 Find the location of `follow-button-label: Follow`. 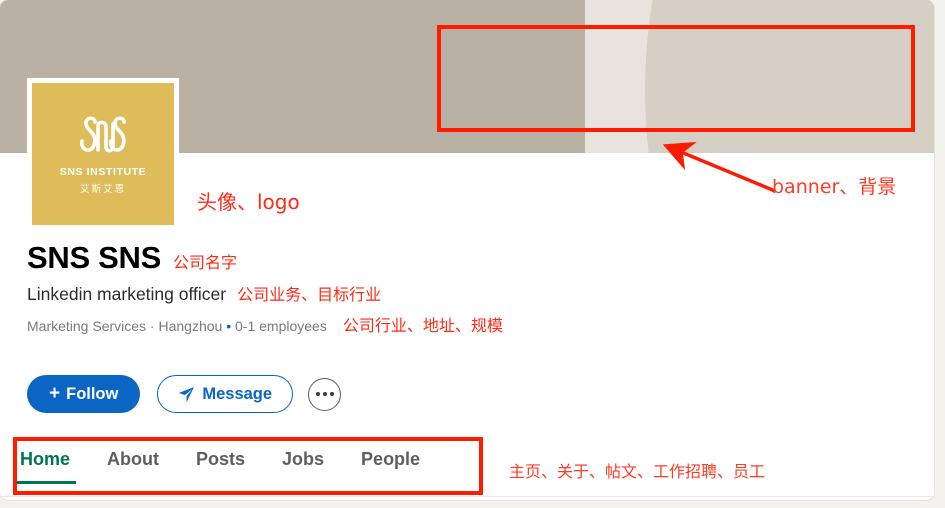

follow-button-label: Follow is located at coordinates (92, 393).